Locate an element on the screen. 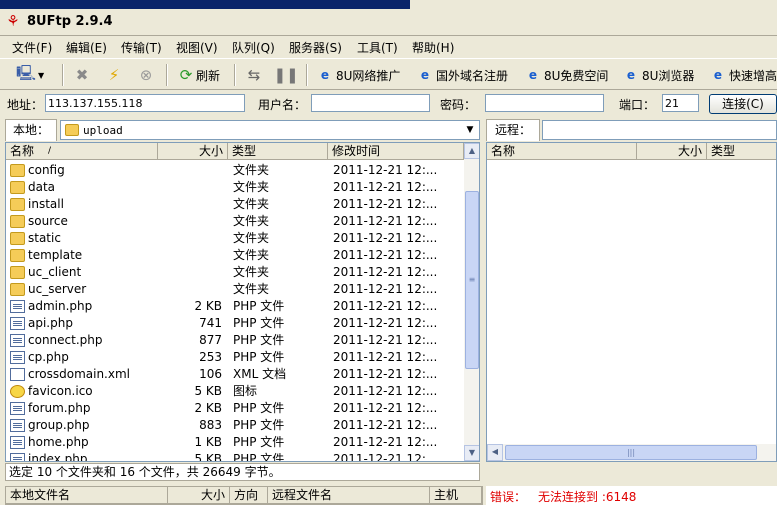 Image resolution: width=777 pixels, height=505 pixels. reconnect-button: ⇆ is located at coordinates (254, 75).